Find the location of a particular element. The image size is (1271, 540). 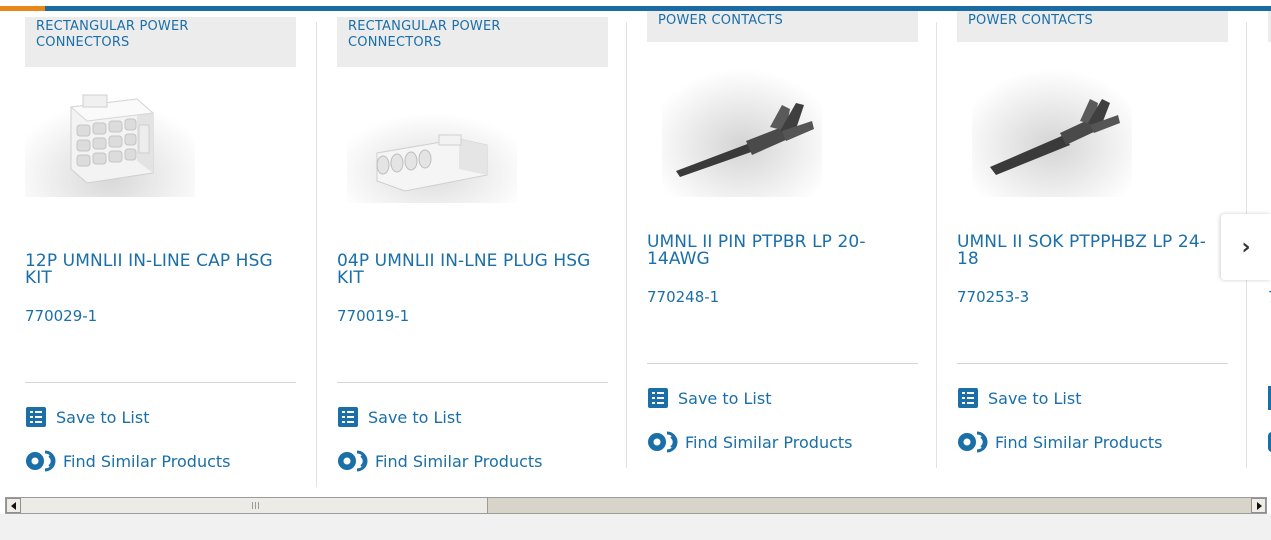

product-title: 12P UMNLII IN-LINE CAP HSG KIT is located at coordinates (160, 270).